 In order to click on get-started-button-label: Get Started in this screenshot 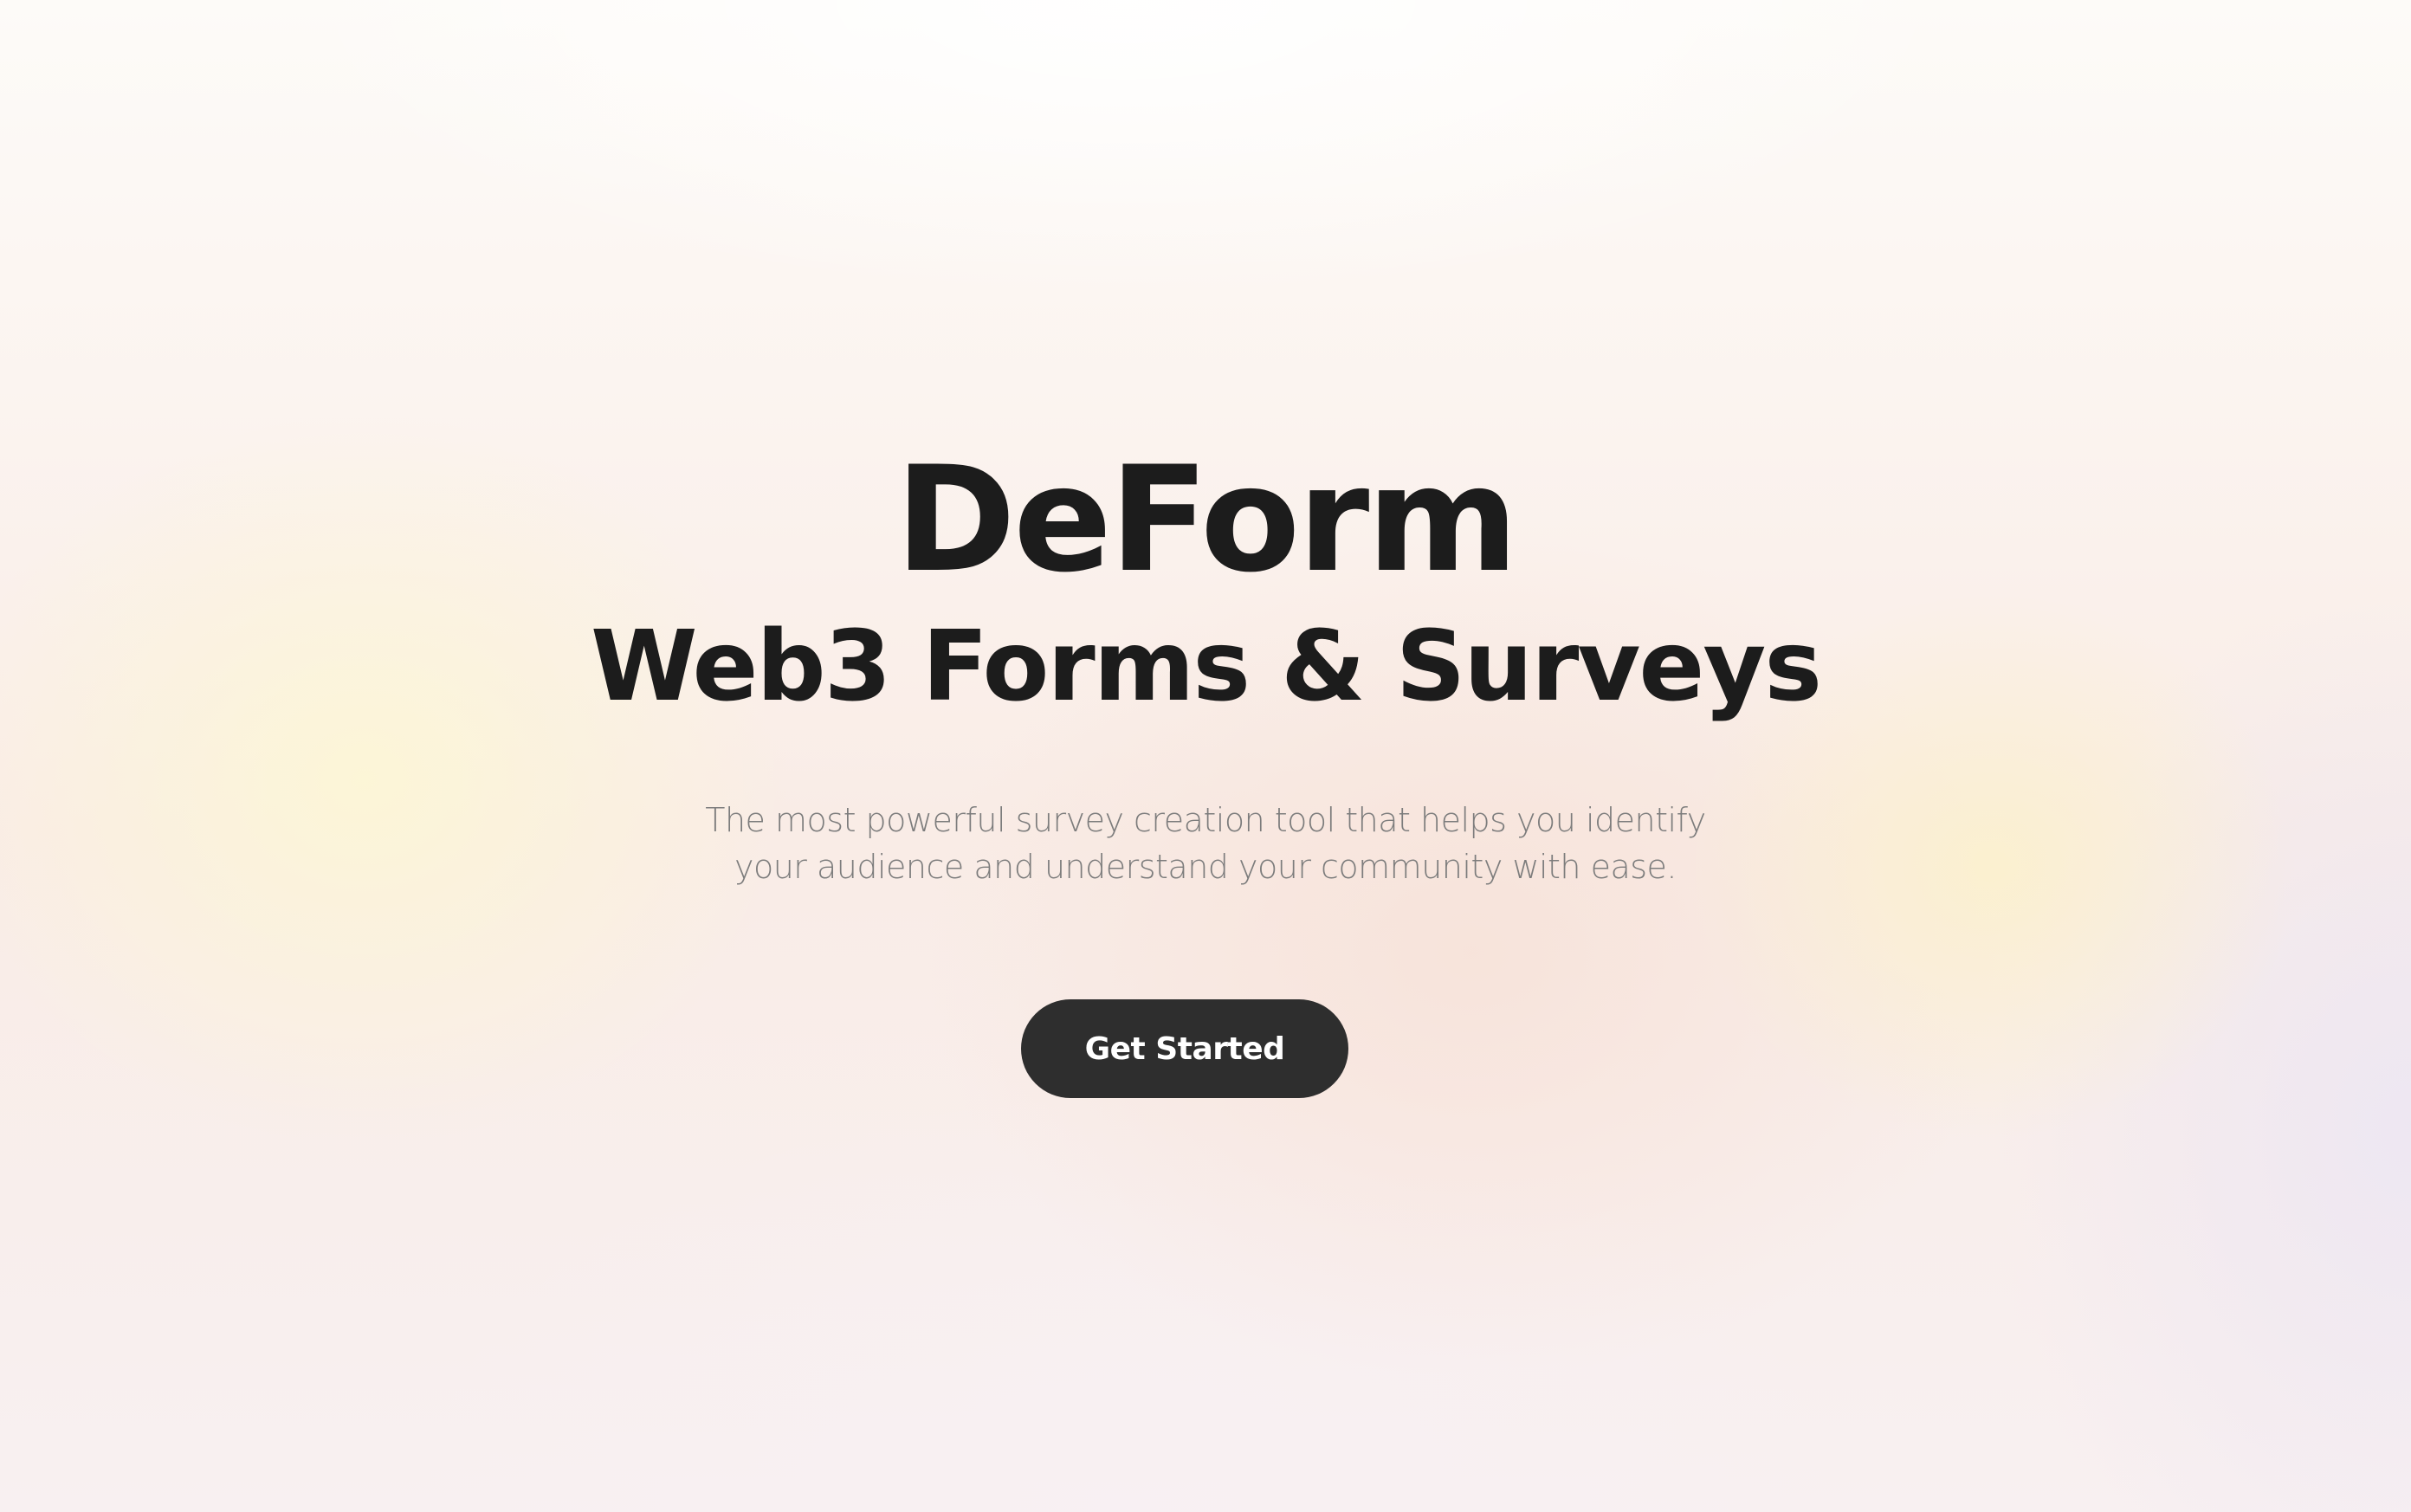, I will do `click(1184, 1049)`.